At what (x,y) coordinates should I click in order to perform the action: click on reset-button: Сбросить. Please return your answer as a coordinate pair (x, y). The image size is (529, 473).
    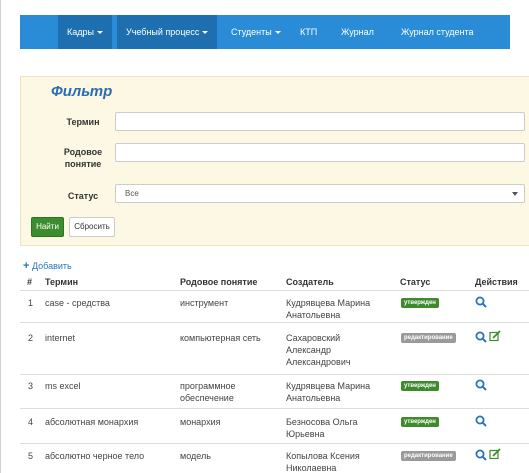
    Looking at the image, I should click on (92, 227).